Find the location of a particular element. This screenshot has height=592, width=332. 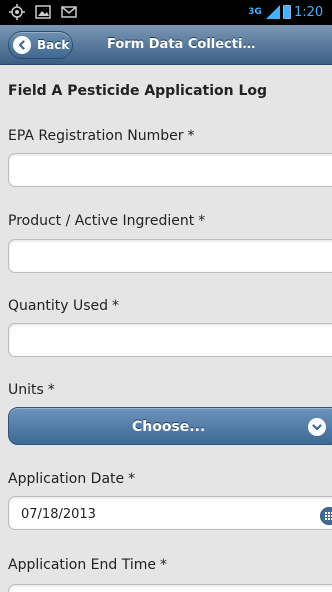

back-arrow-icon is located at coordinates (22, 45).